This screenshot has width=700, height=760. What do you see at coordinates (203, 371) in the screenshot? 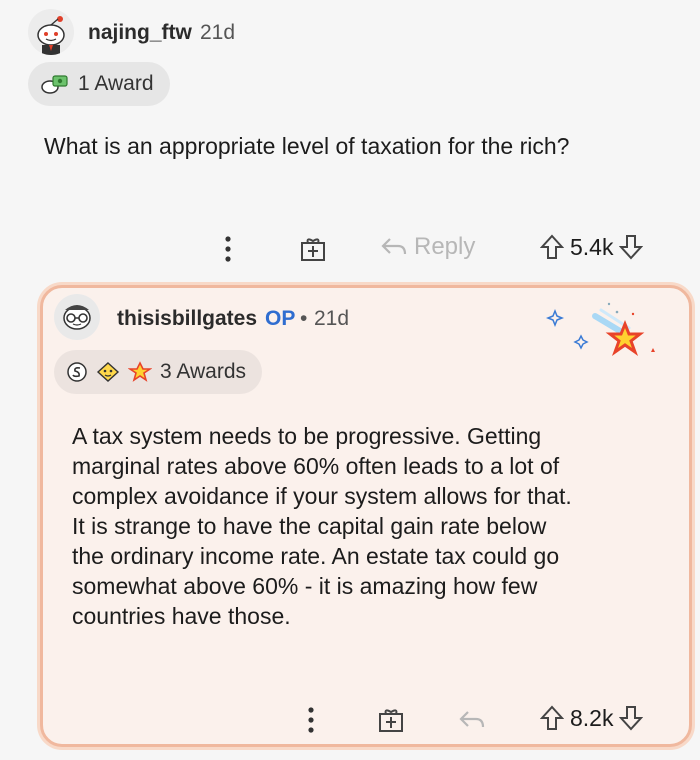
I see `award-count: 3 Awards` at bounding box center [203, 371].